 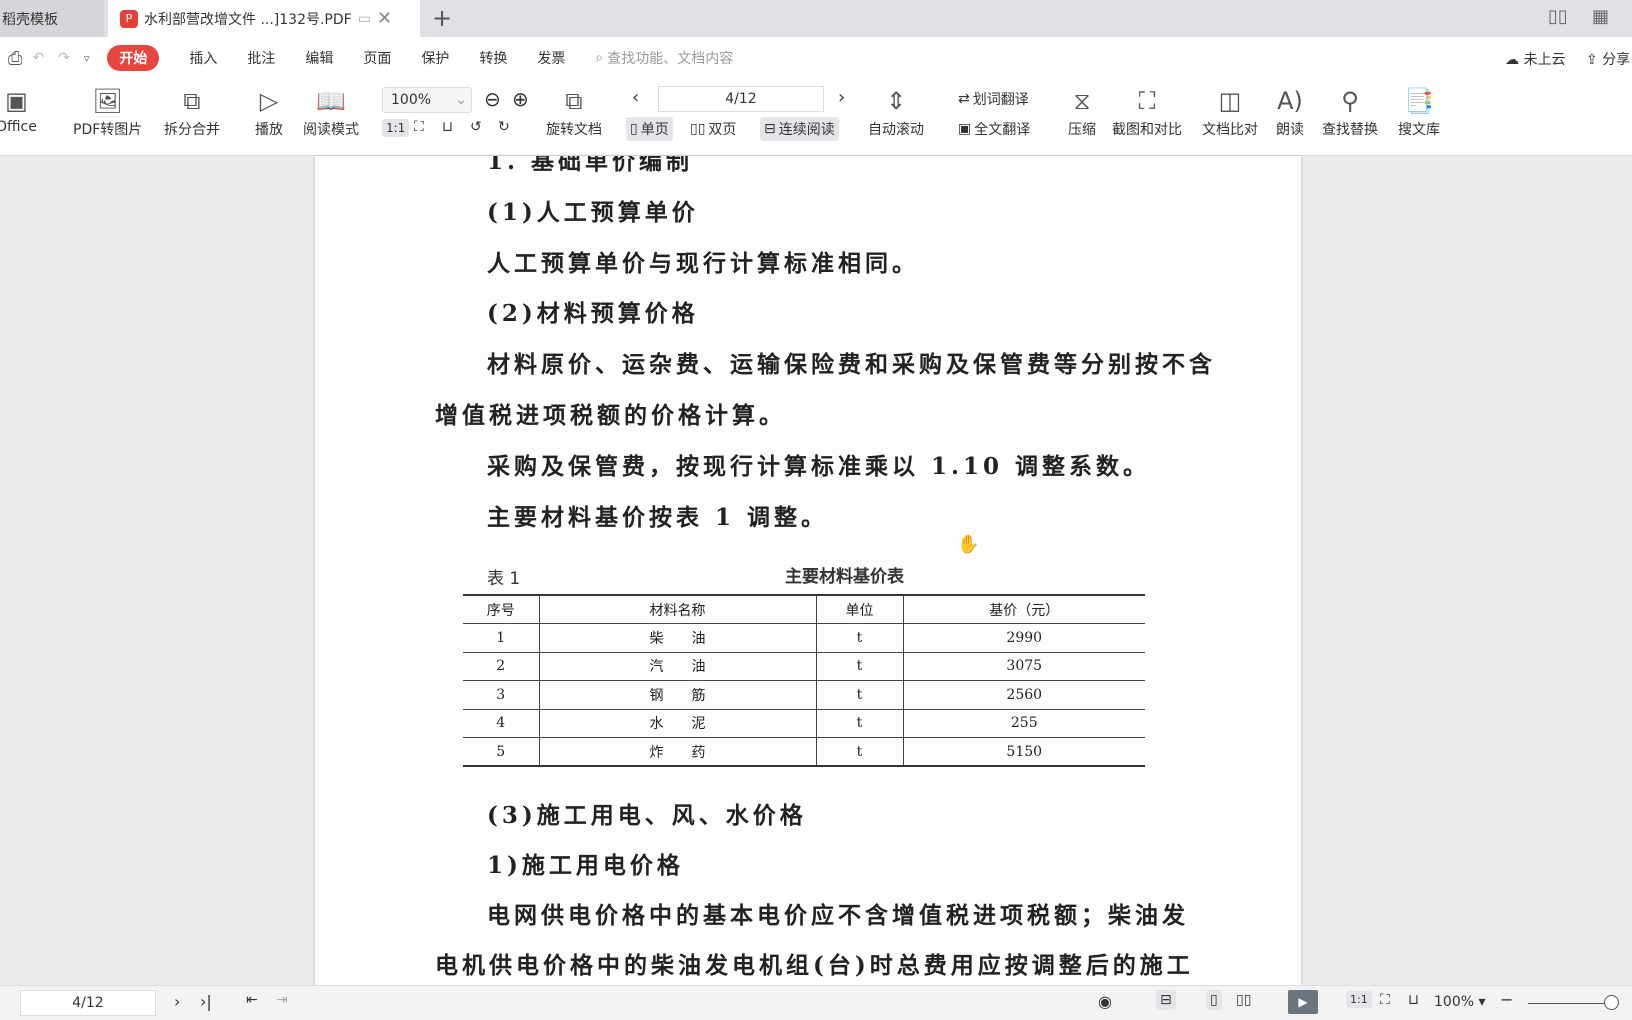 I want to click on menu-protect: 保护, so click(x=435, y=58).